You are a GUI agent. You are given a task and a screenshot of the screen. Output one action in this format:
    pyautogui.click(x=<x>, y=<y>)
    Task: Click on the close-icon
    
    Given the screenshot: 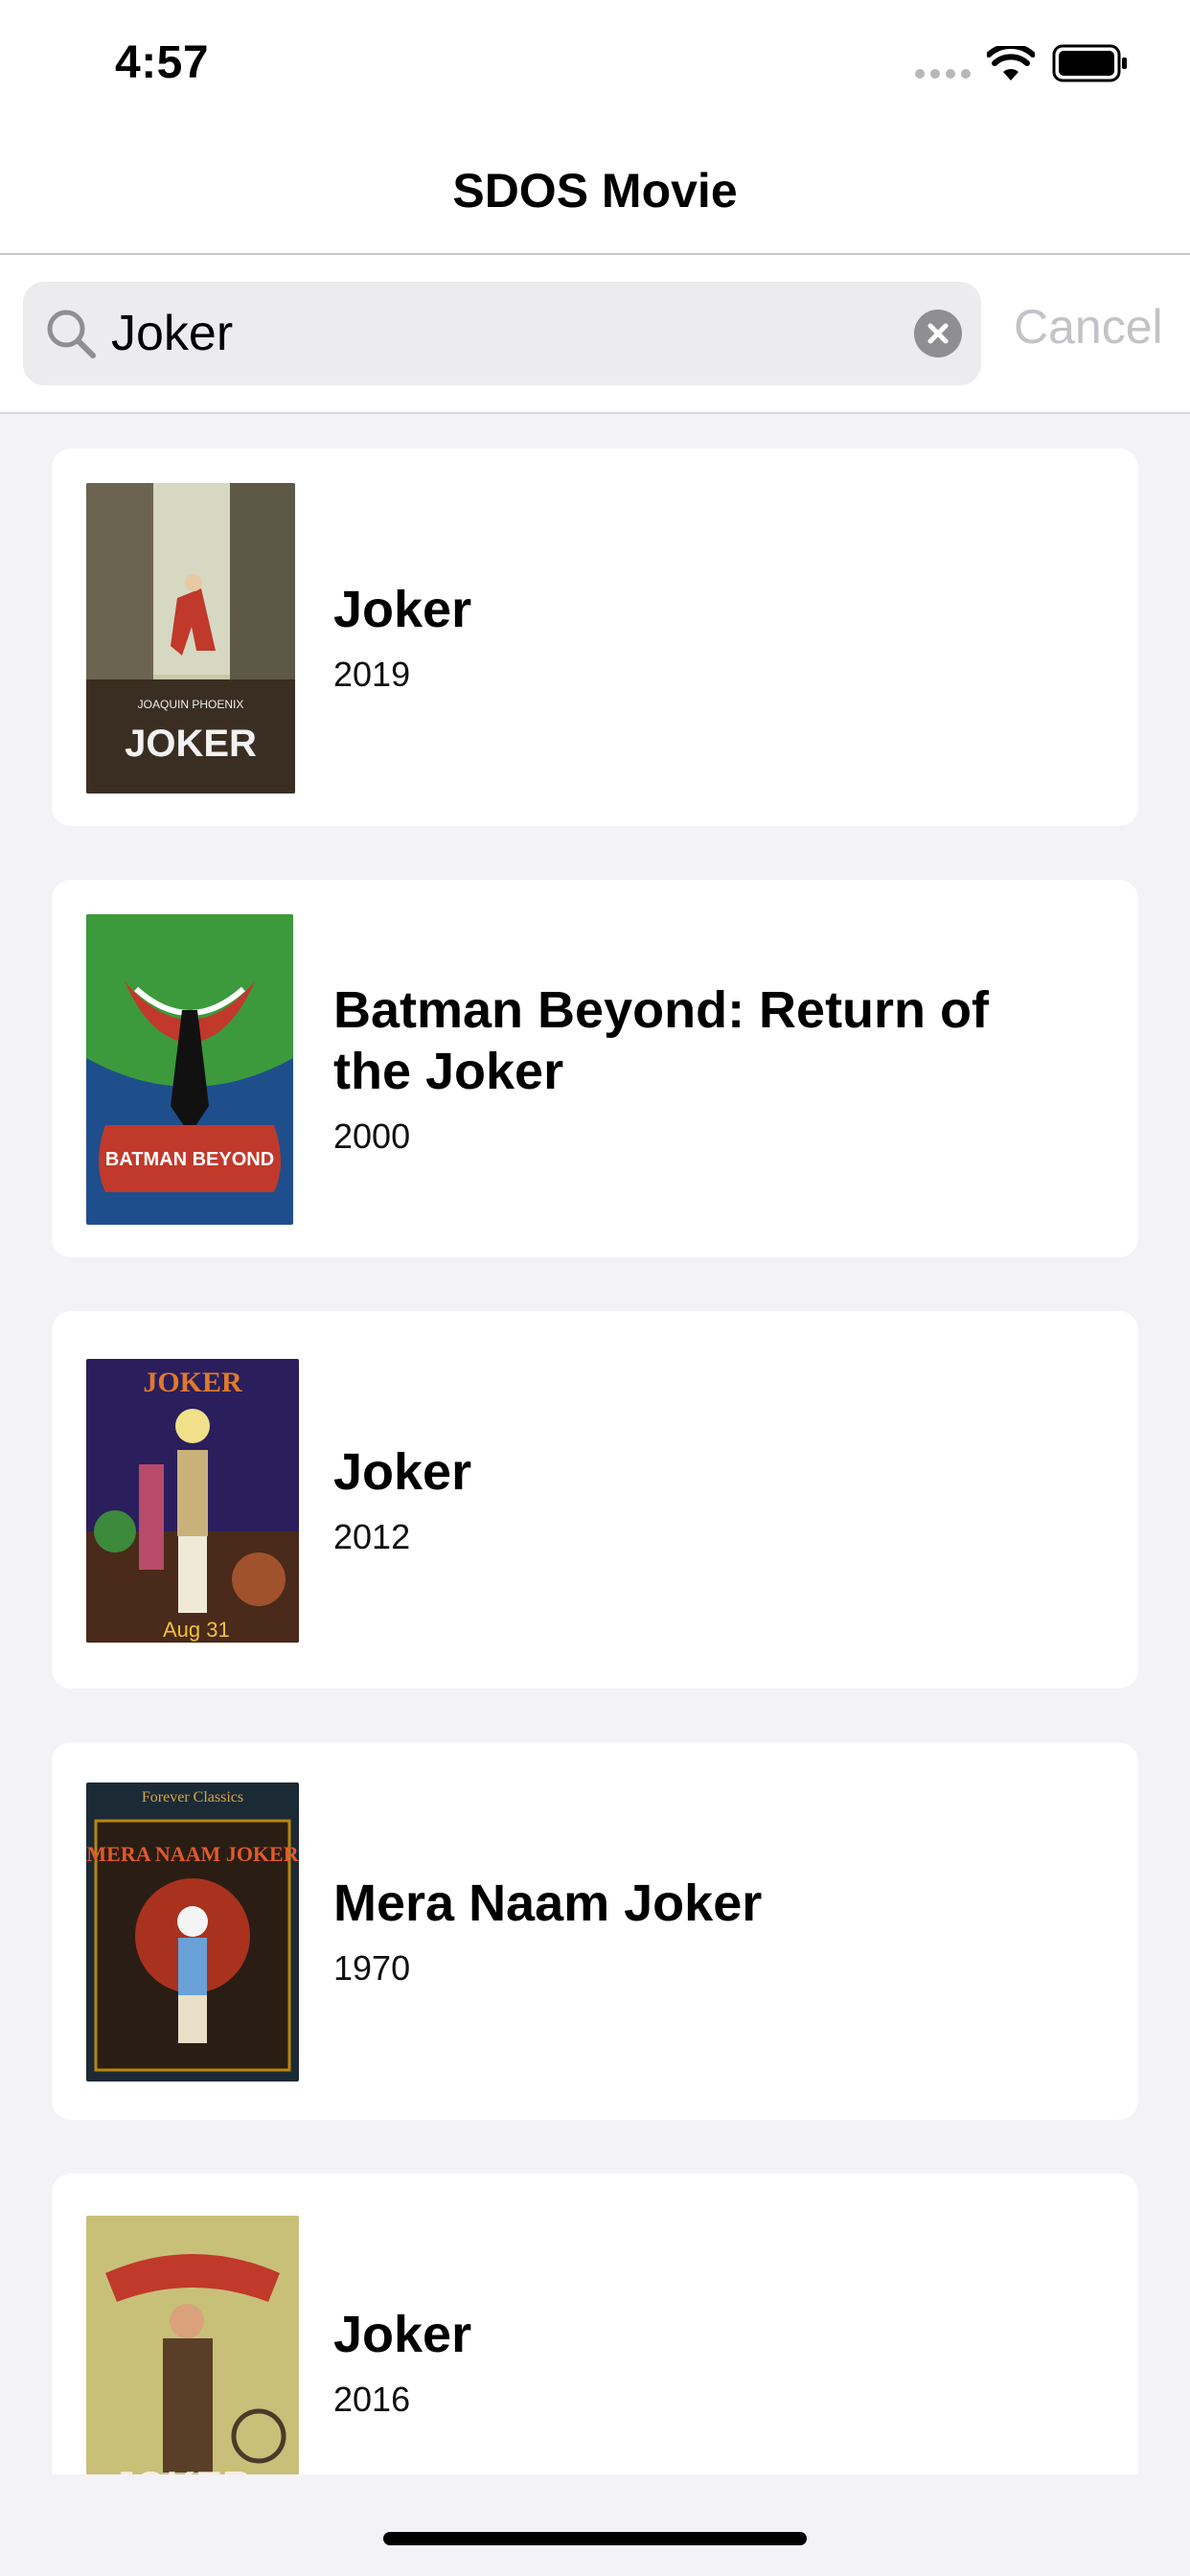 What is the action you would take?
    pyautogui.click(x=938, y=333)
    